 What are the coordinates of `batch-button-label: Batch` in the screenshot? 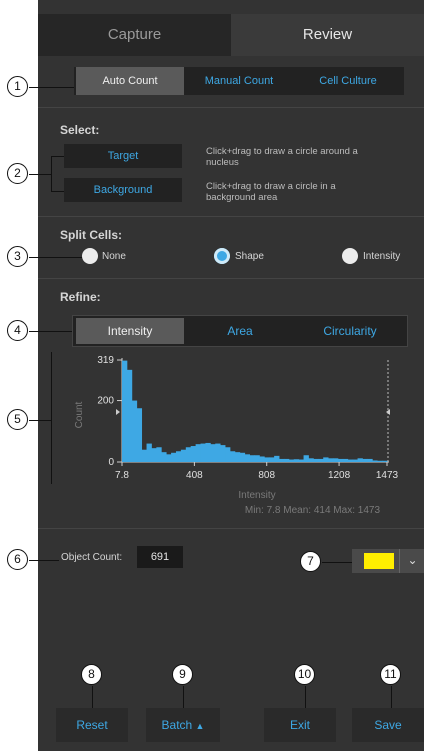 It's located at (177, 725).